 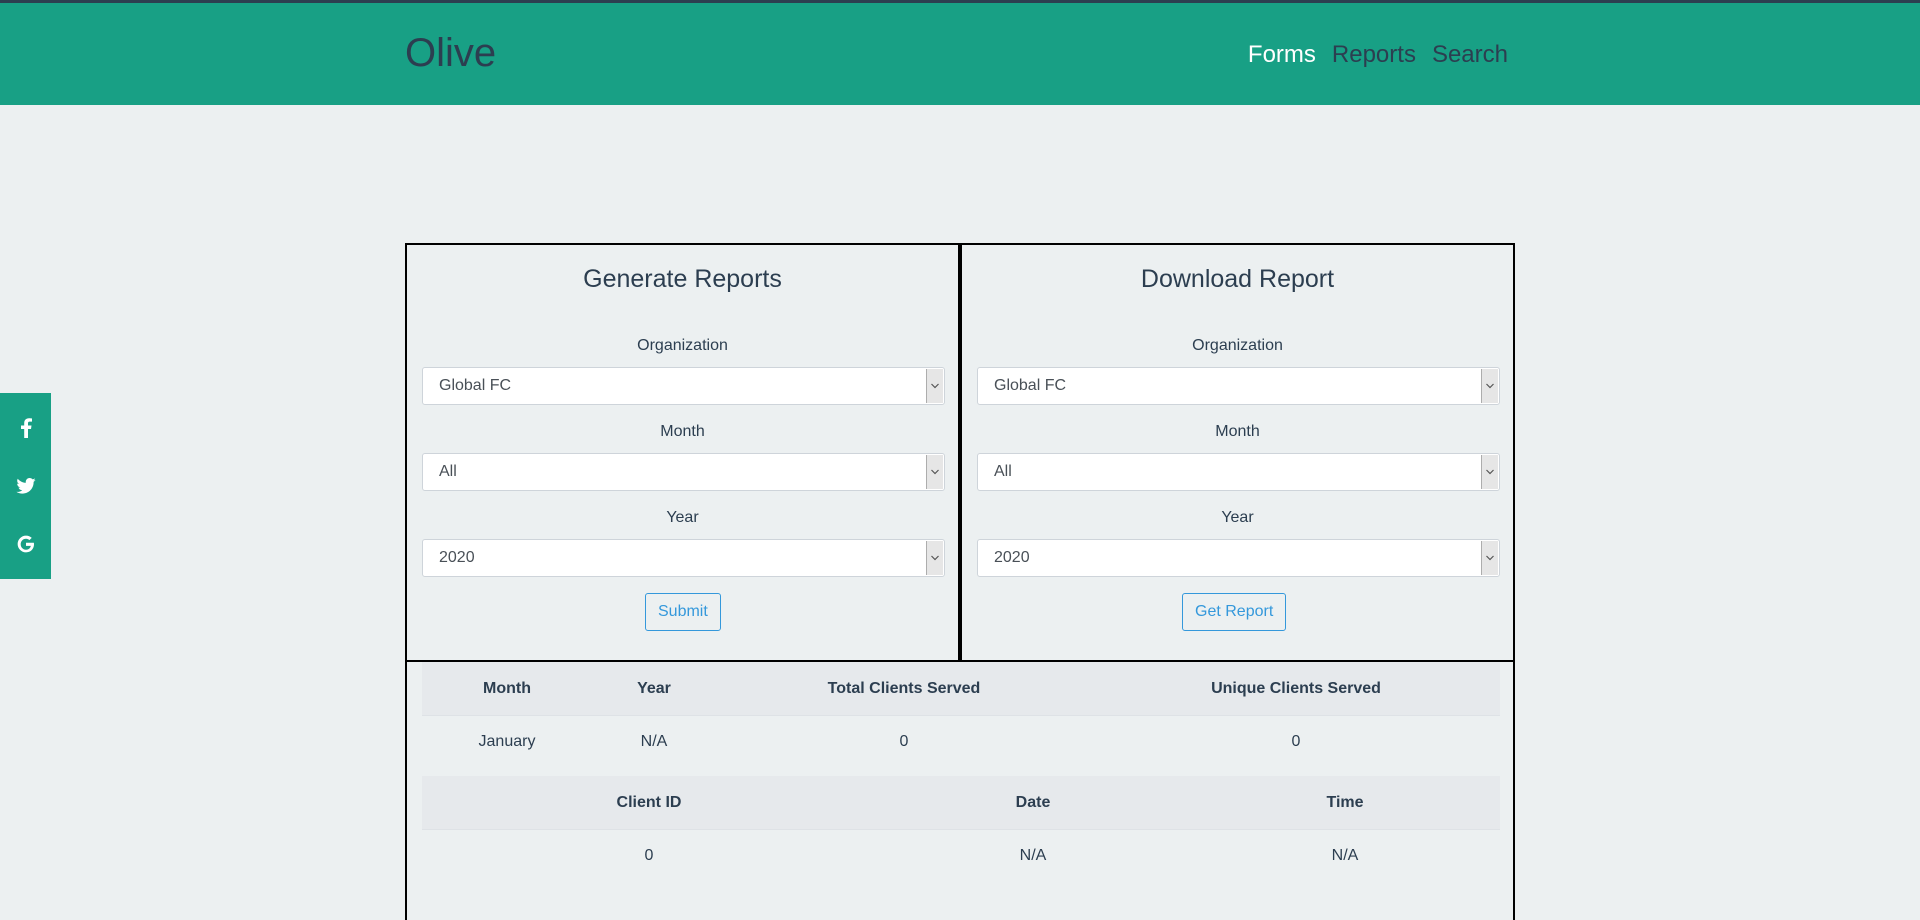 What do you see at coordinates (1374, 55) in the screenshot?
I see `nav-reports: Reports` at bounding box center [1374, 55].